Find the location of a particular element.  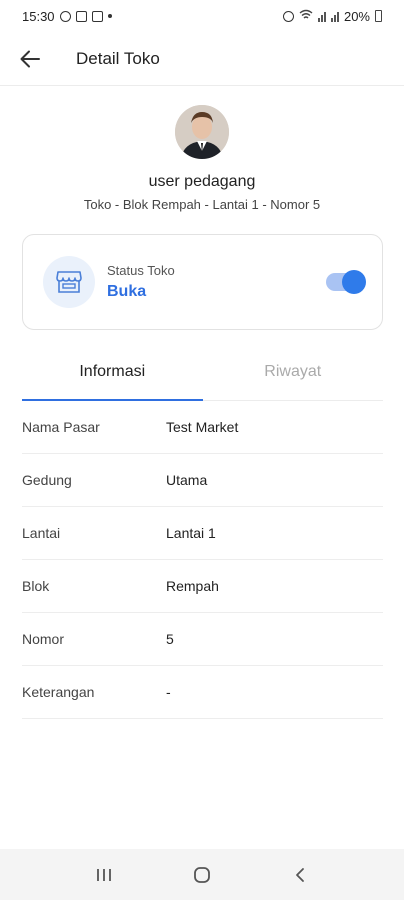

home-button is located at coordinates (202, 875).